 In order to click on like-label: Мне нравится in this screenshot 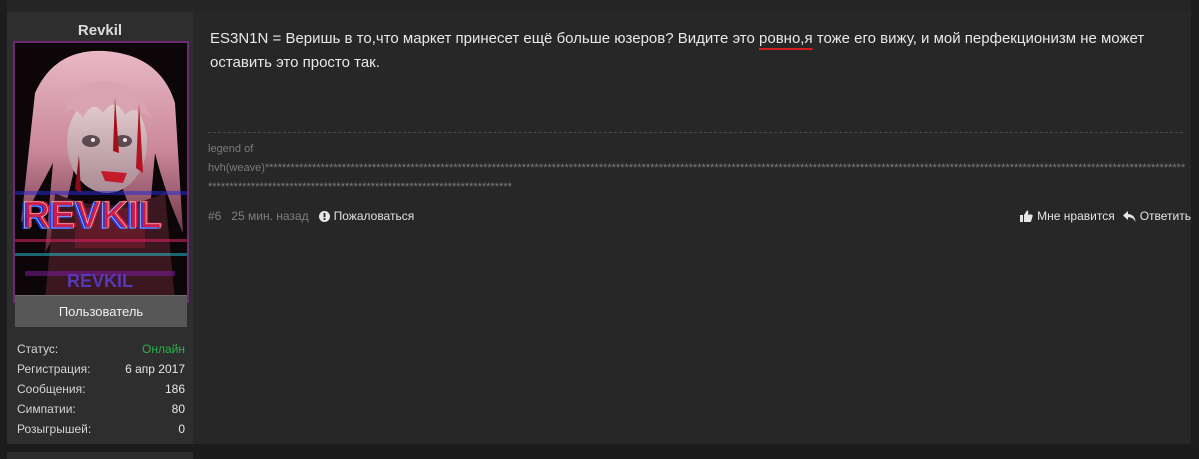, I will do `click(1076, 216)`.